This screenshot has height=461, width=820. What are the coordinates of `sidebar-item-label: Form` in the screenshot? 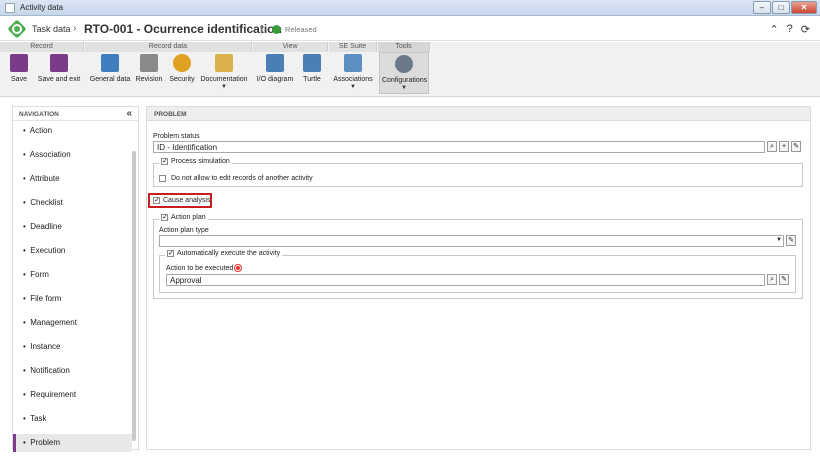 It's located at (39, 274).